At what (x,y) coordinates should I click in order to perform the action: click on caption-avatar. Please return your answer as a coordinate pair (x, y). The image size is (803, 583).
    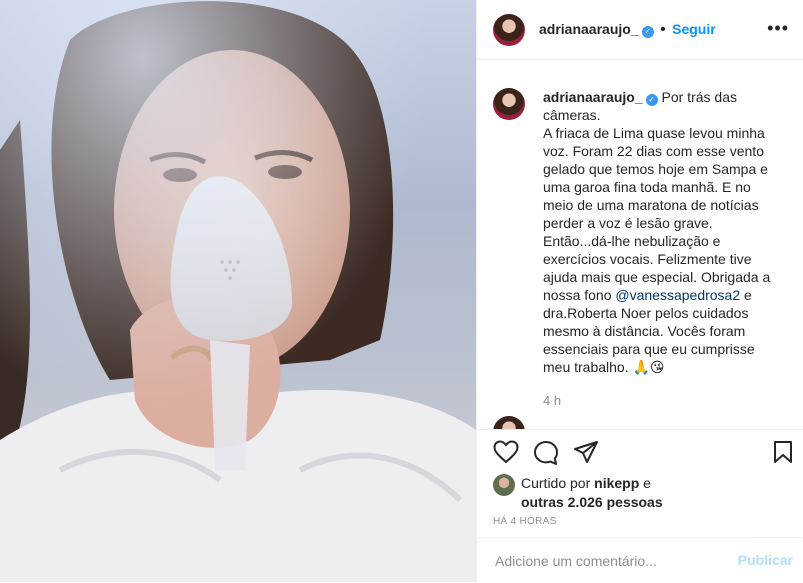
    Looking at the image, I should click on (509, 104).